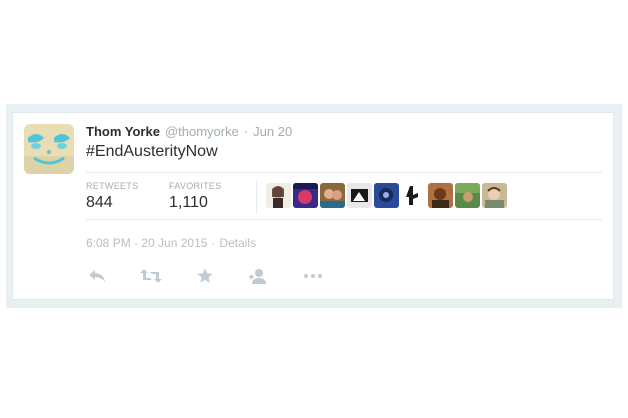 Image resolution: width=628 pixels, height=418 pixels. I want to click on favorite-button, so click(205, 276).